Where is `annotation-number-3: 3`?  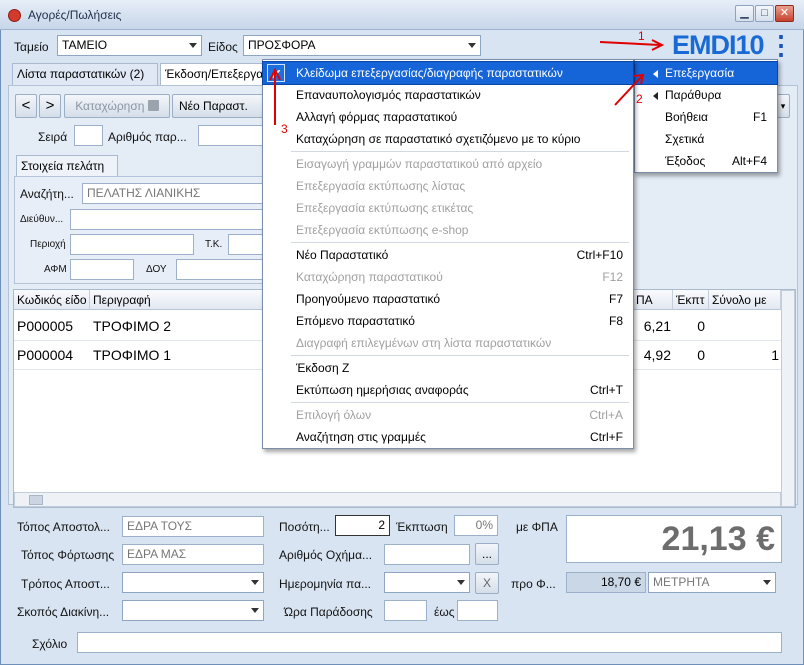
annotation-number-3: 3 is located at coordinates (284, 129).